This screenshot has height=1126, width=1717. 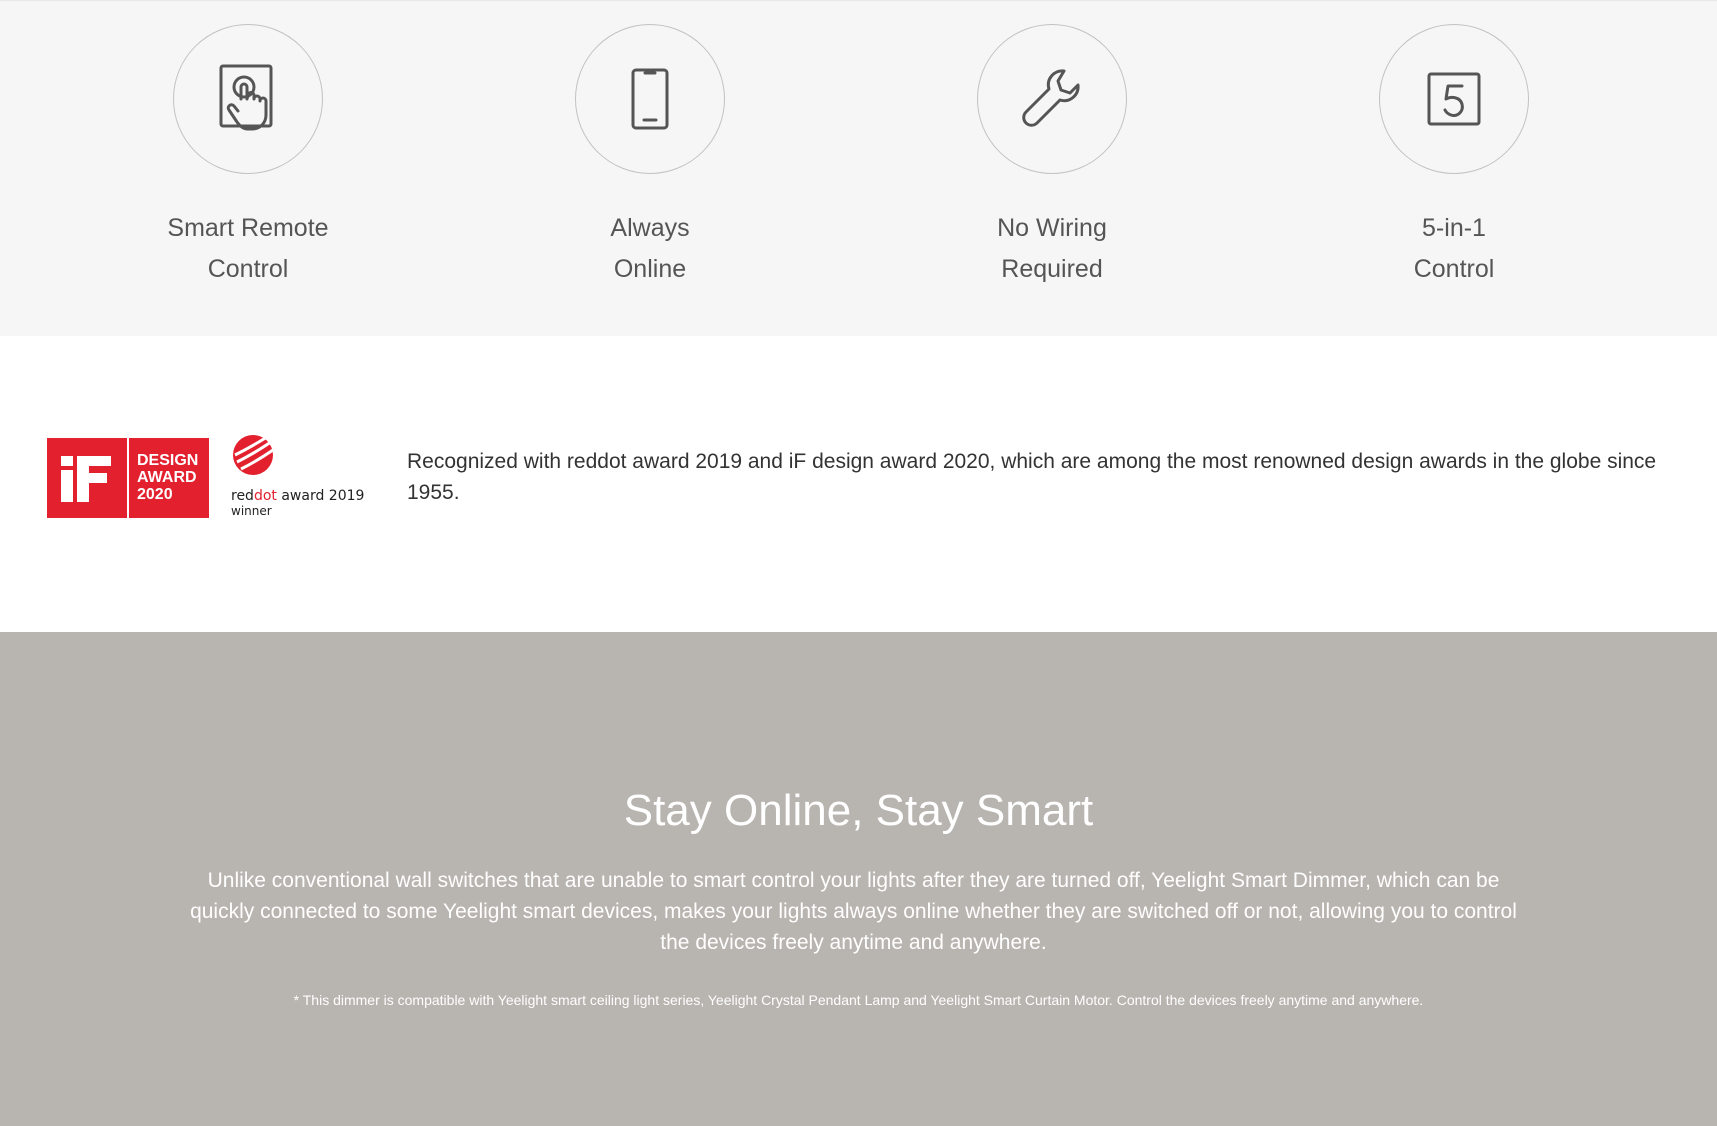 I want to click on wrench-icon, so click(x=1051, y=98).